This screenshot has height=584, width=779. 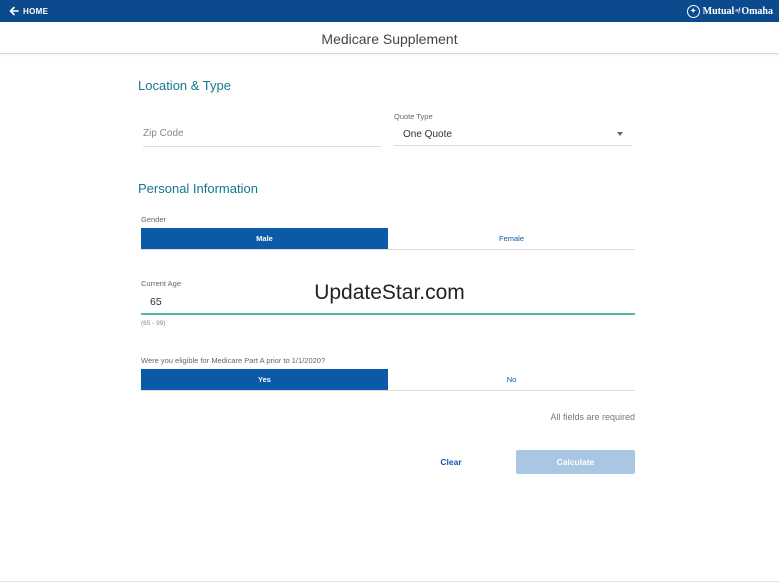 What do you see at coordinates (511, 379) in the screenshot?
I see `eligibility-no-button: No` at bounding box center [511, 379].